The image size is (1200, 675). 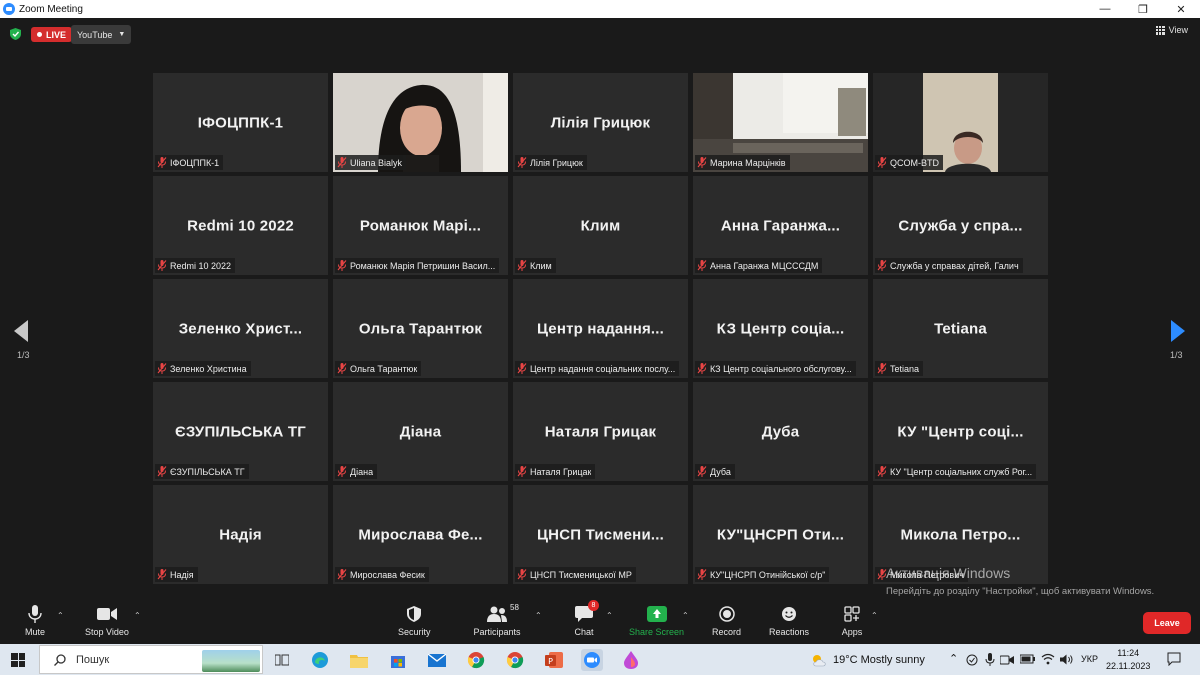 I want to click on participant-tile: ІФОЦППК-1 ІФОЦППК-1, so click(x=240, y=122).